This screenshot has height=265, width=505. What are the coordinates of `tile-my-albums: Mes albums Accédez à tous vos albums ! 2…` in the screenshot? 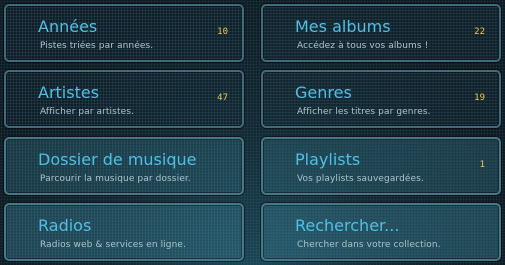 It's located at (381, 33).